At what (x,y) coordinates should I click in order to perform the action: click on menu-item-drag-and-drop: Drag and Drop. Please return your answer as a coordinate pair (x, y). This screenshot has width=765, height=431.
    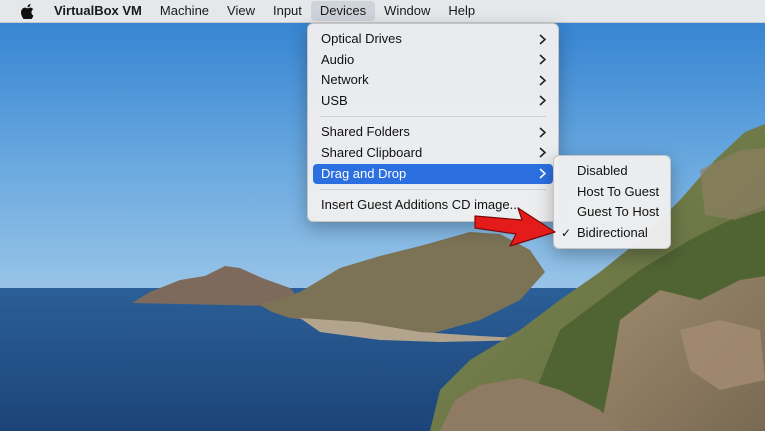
    Looking at the image, I should click on (433, 174).